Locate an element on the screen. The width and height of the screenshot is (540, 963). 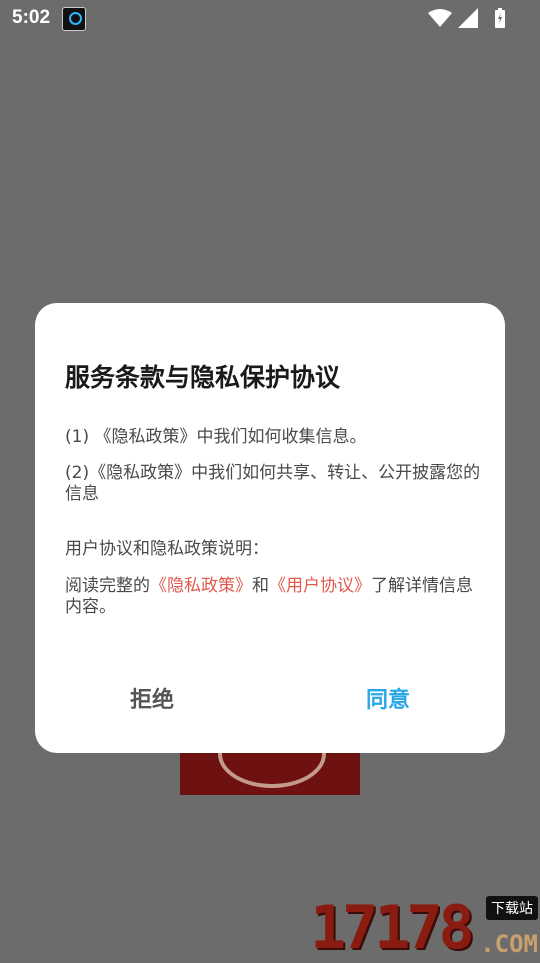
signal-icon is located at coordinates (468, 18).